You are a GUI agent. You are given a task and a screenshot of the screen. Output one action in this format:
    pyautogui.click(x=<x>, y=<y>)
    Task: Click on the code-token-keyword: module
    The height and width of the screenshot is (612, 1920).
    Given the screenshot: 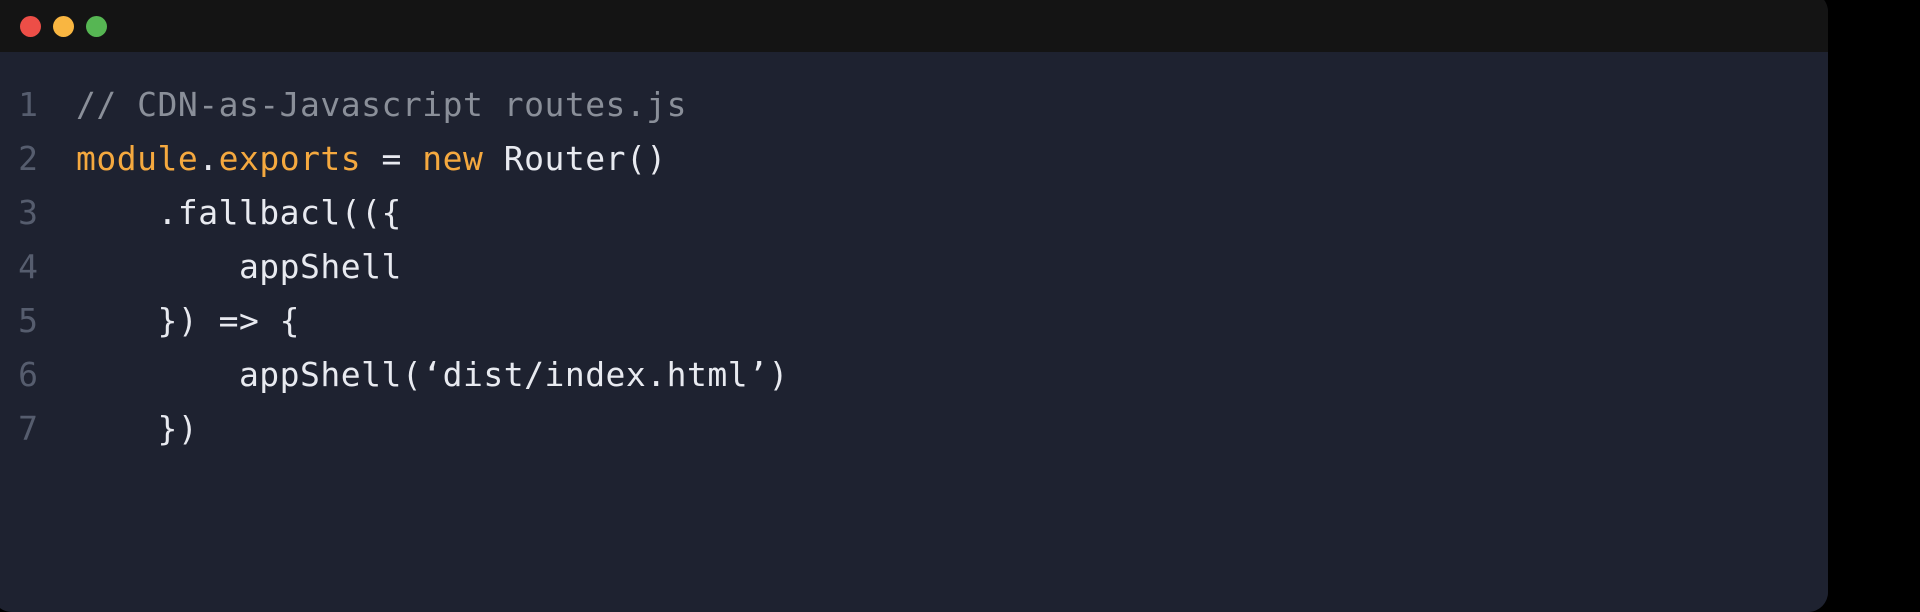 What is the action you would take?
    pyautogui.click(x=137, y=158)
    